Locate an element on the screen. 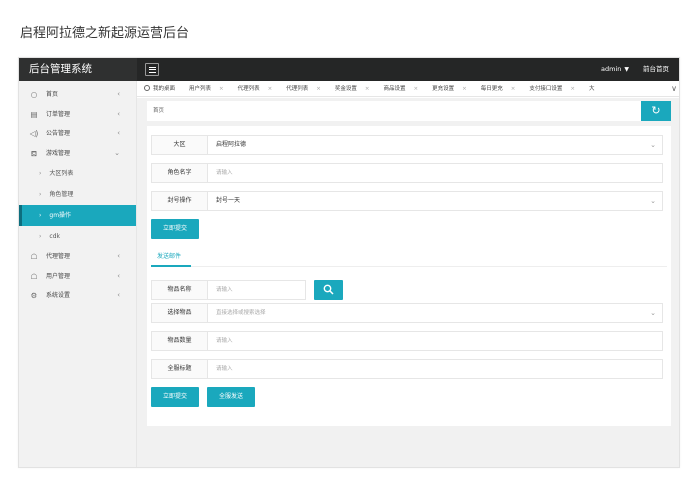  sidebar-item-users: ☖ 用户管理 ‹ is located at coordinates (77, 277).